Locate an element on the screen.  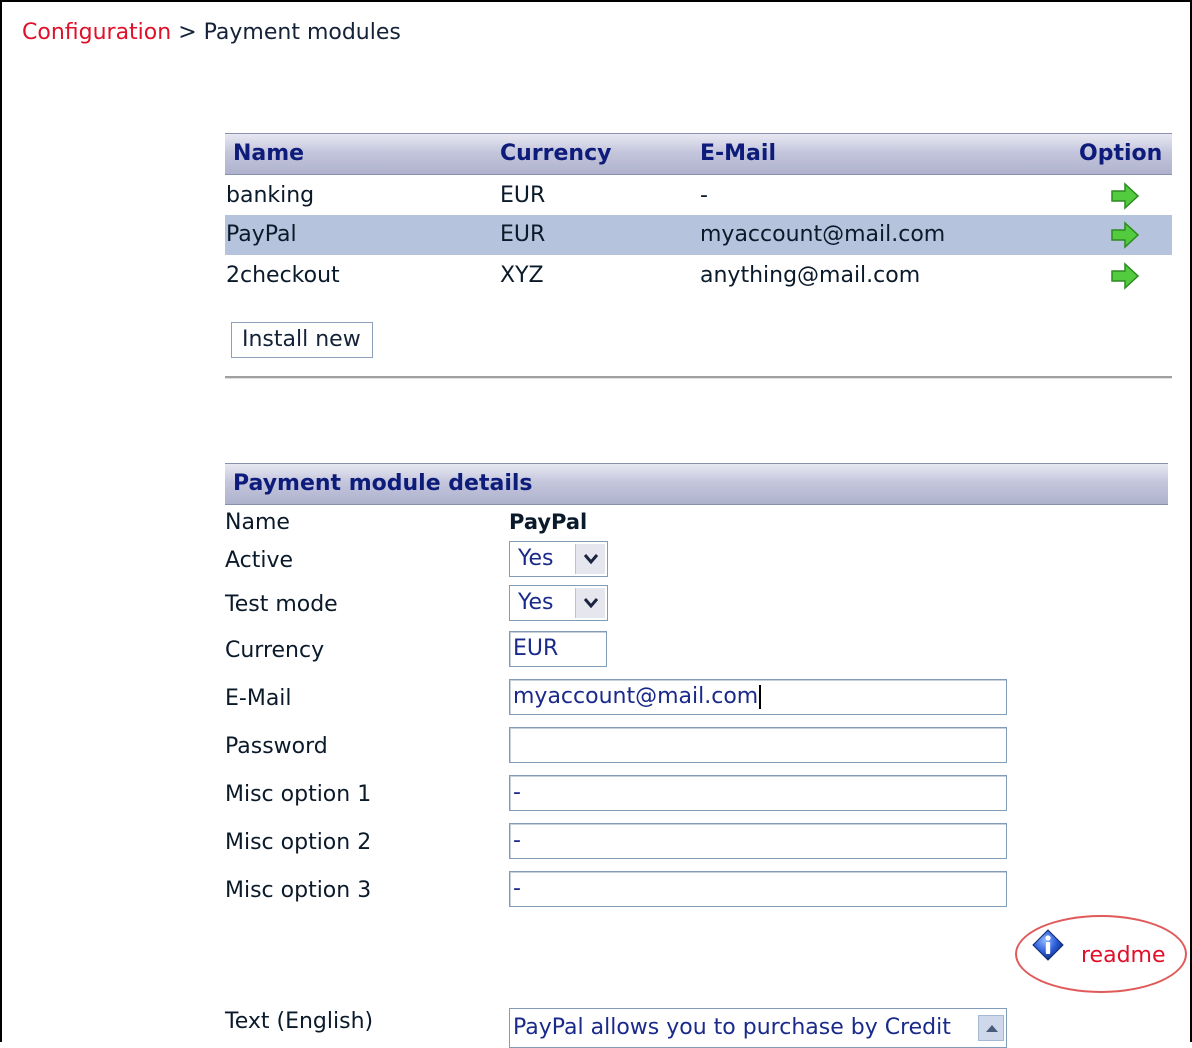
text-english-label: Text (English) is located at coordinates (299, 1021).